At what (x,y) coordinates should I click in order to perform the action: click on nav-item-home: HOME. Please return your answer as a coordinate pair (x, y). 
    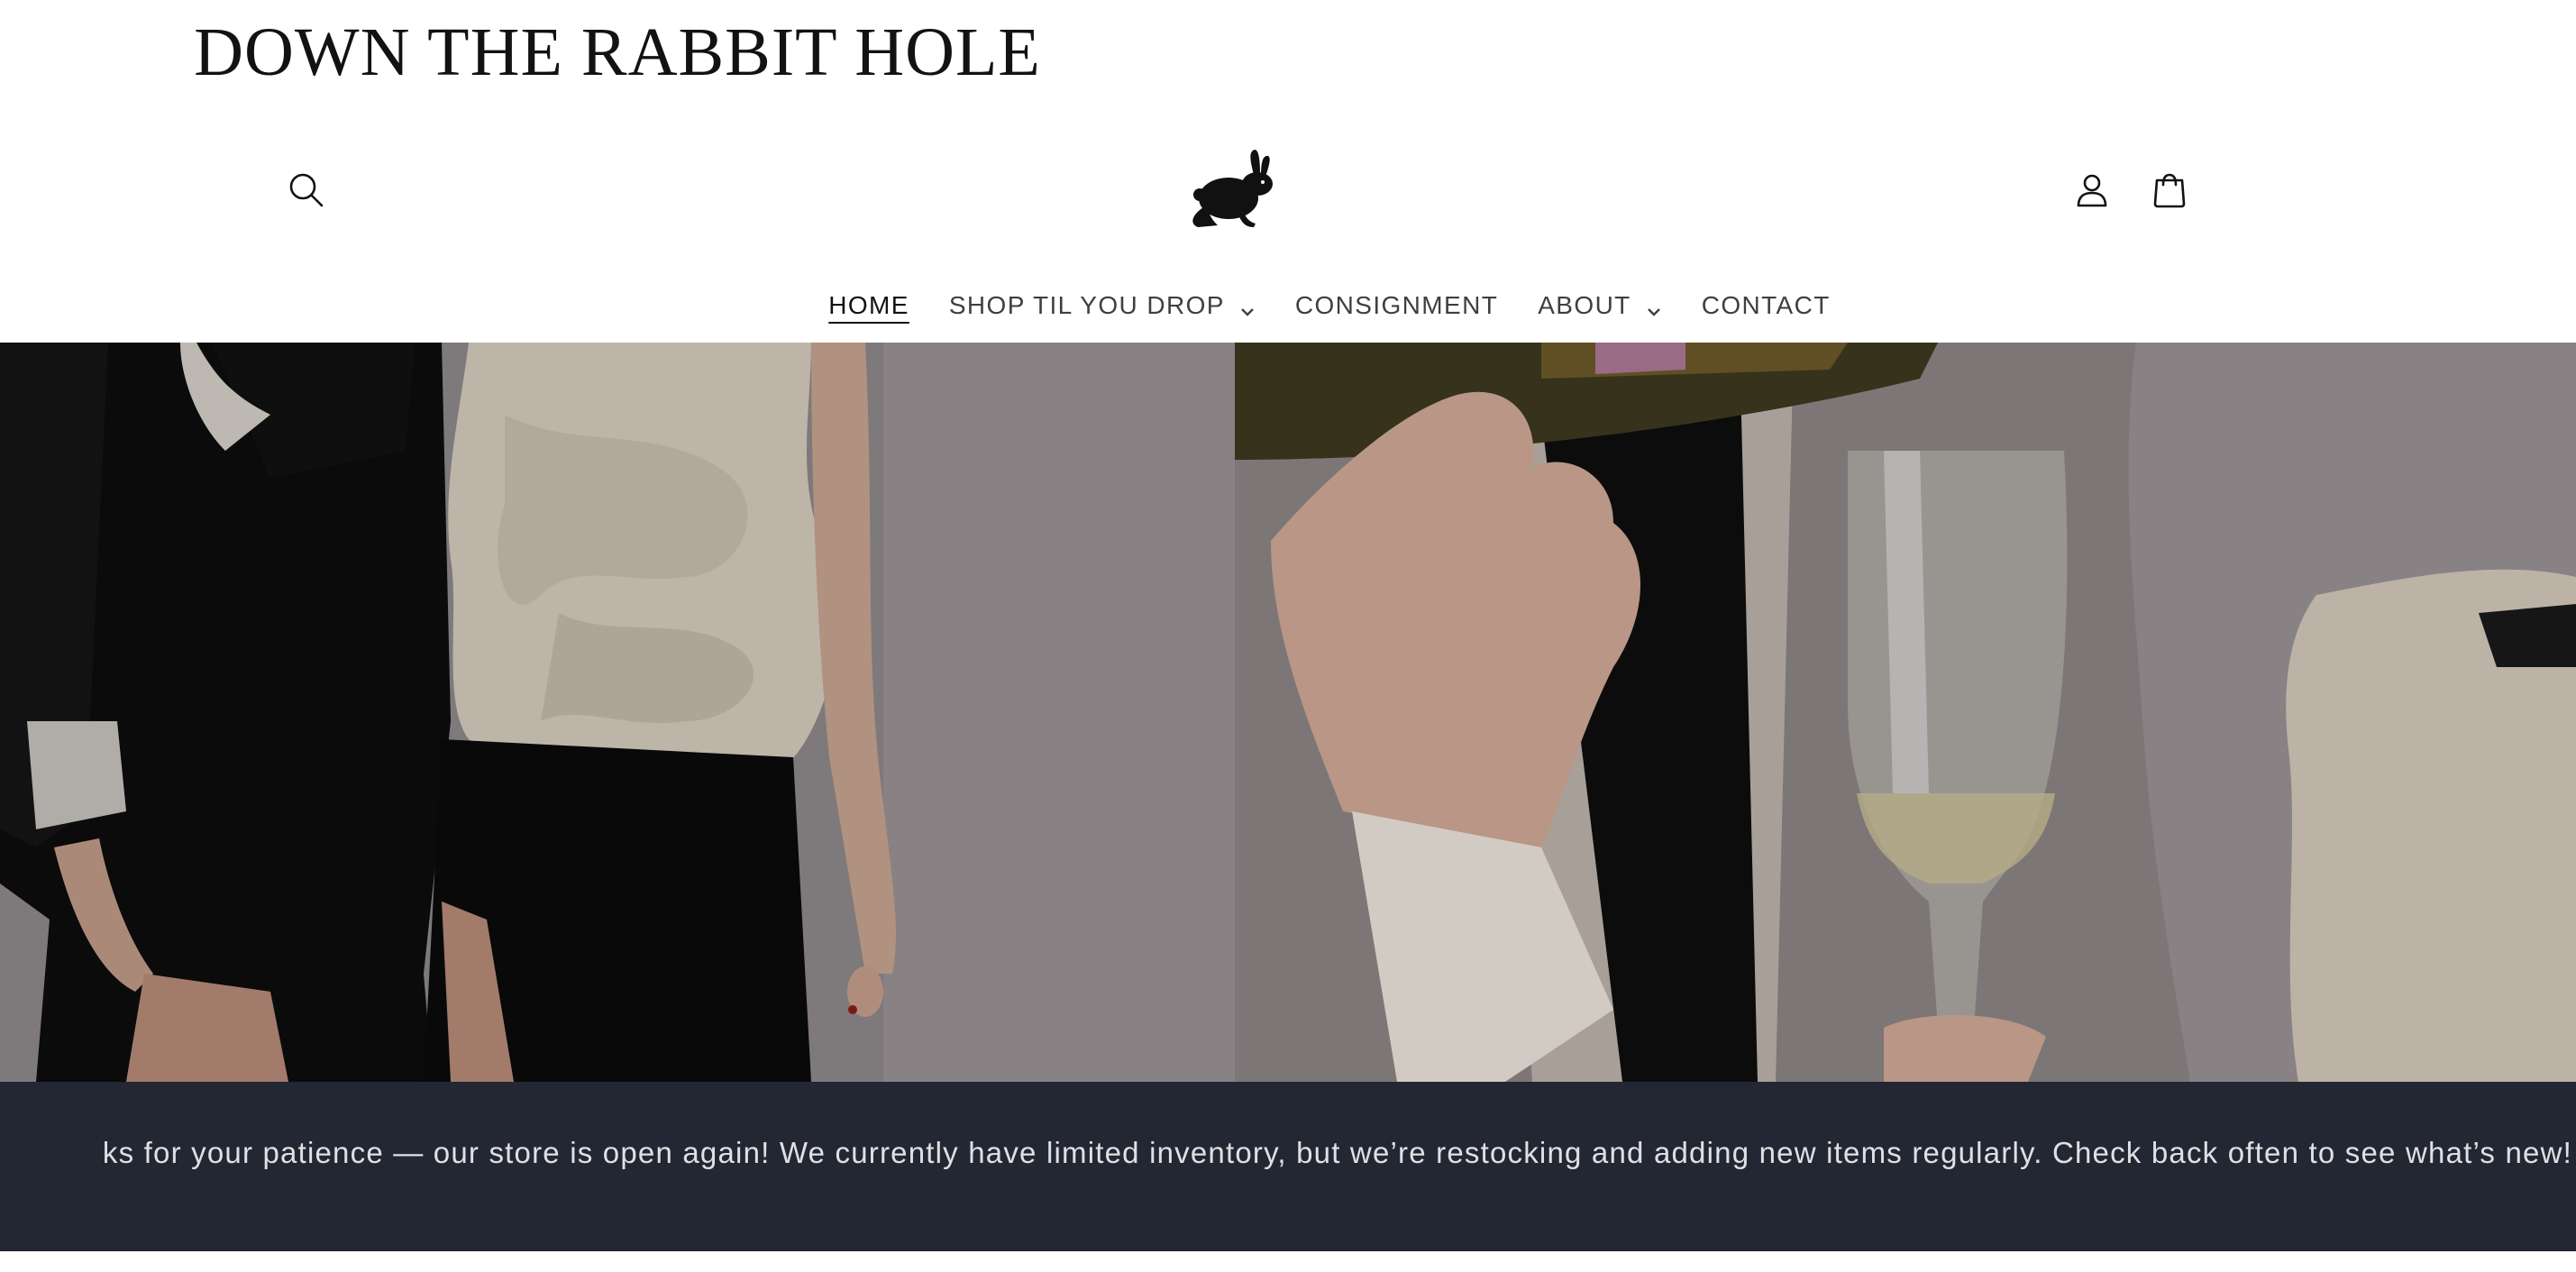
    Looking at the image, I should click on (869, 305).